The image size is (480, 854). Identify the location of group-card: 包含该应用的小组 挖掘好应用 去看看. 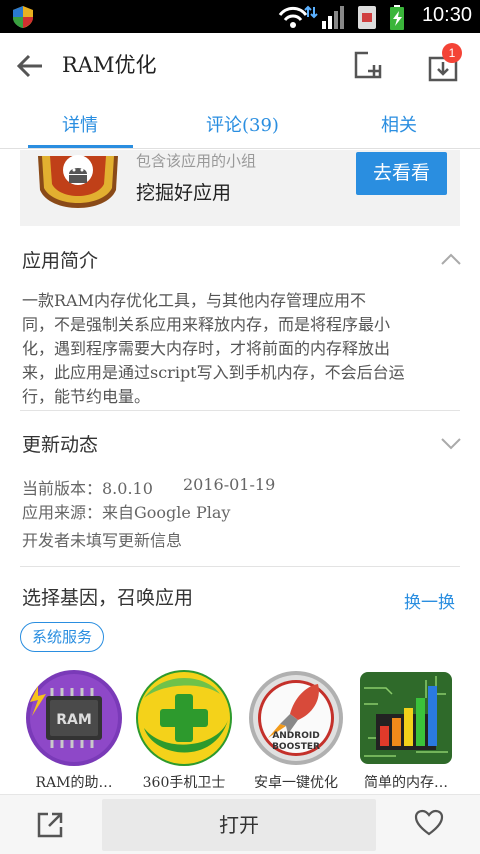
(240, 188).